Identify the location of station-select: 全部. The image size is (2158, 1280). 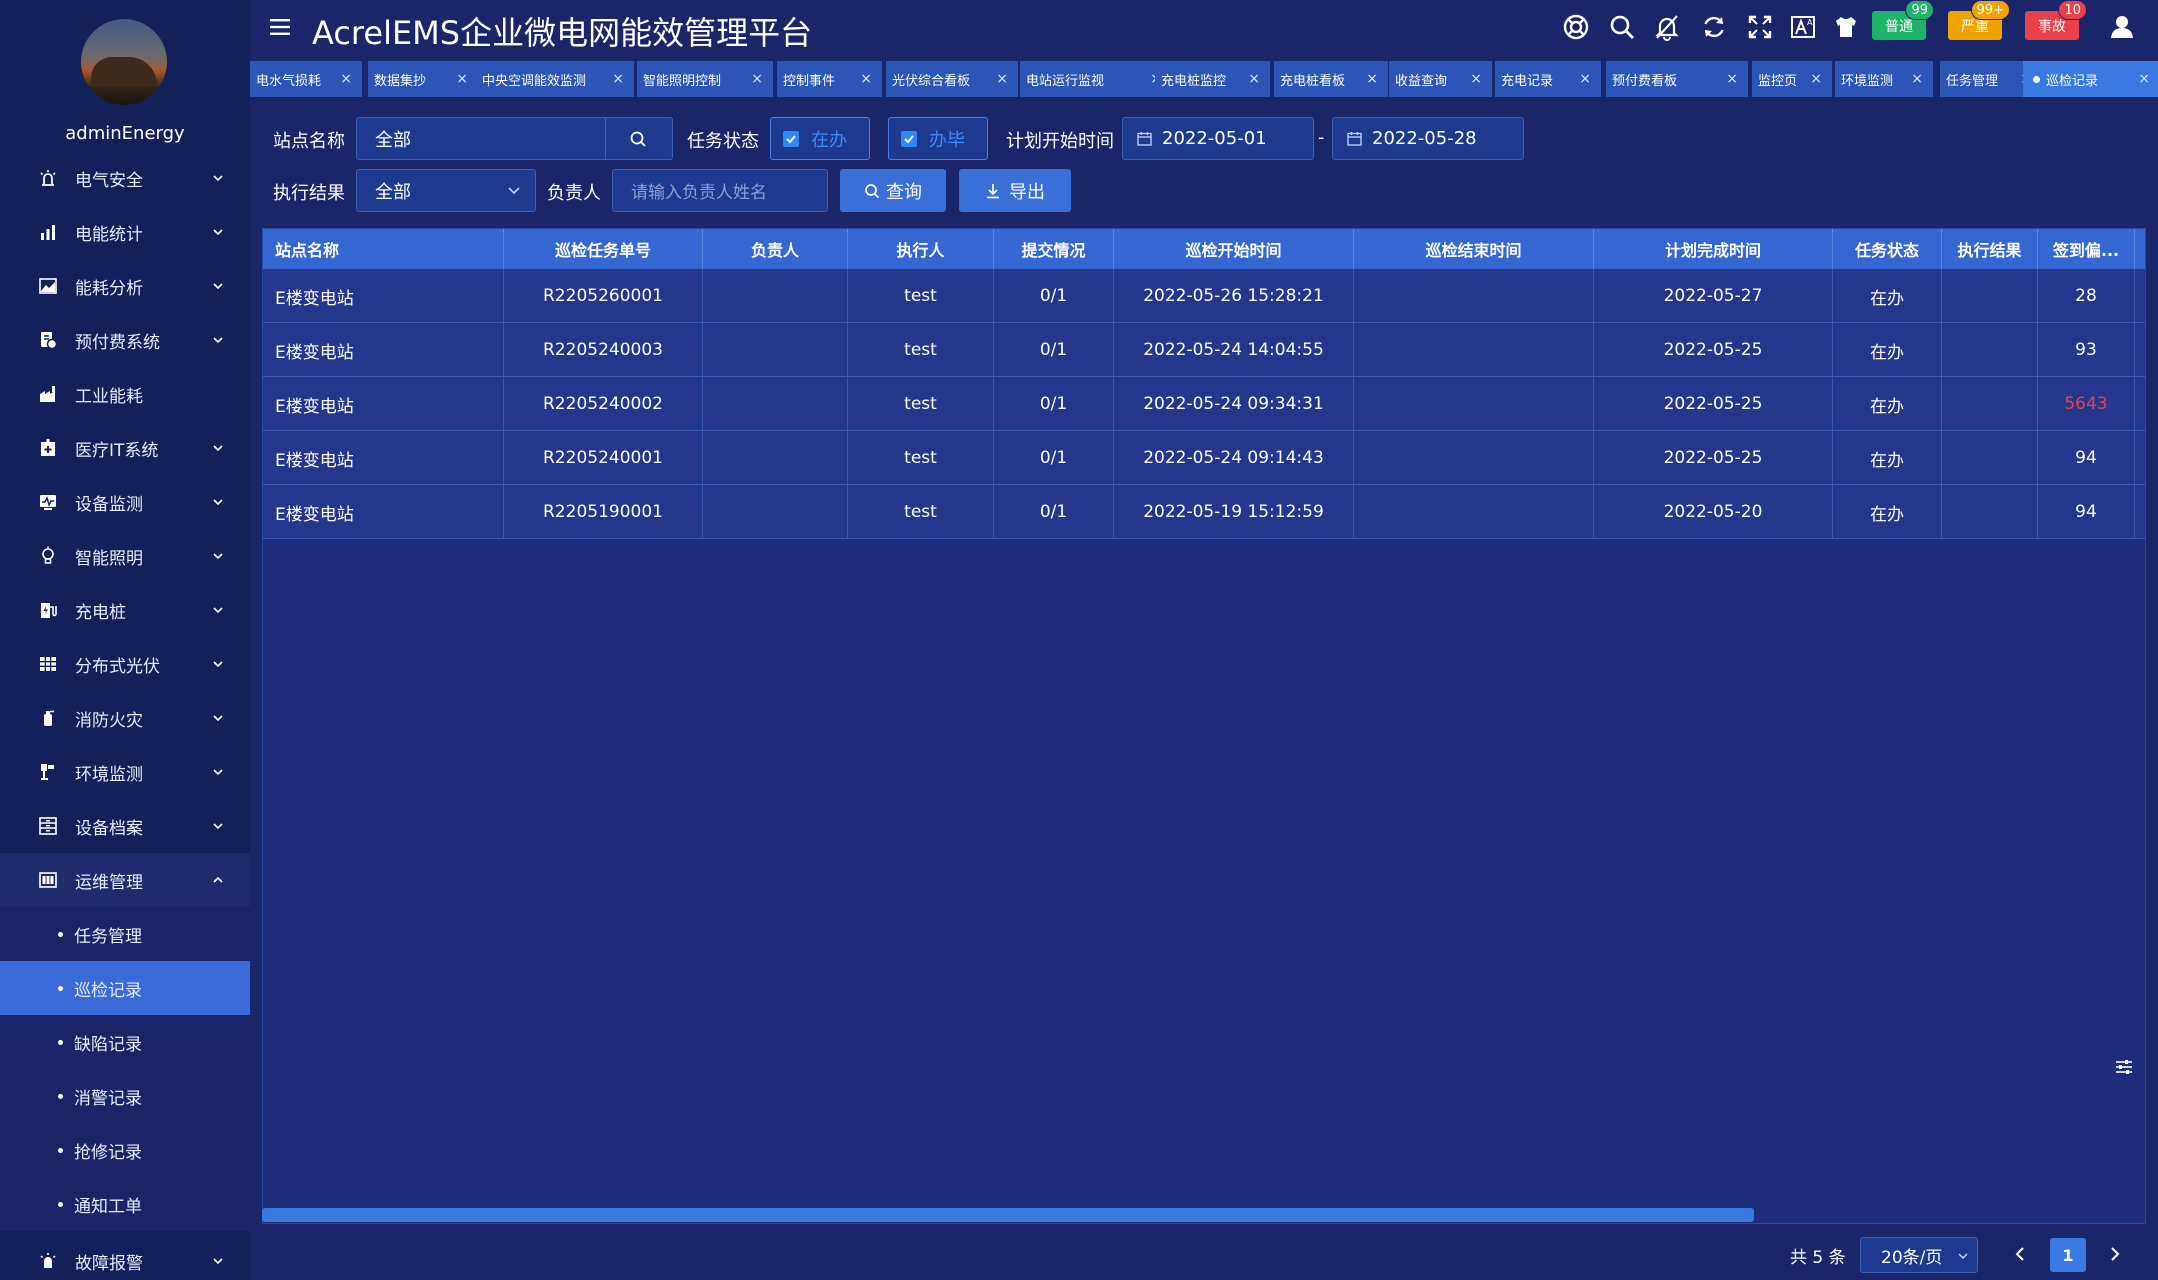
(514, 138).